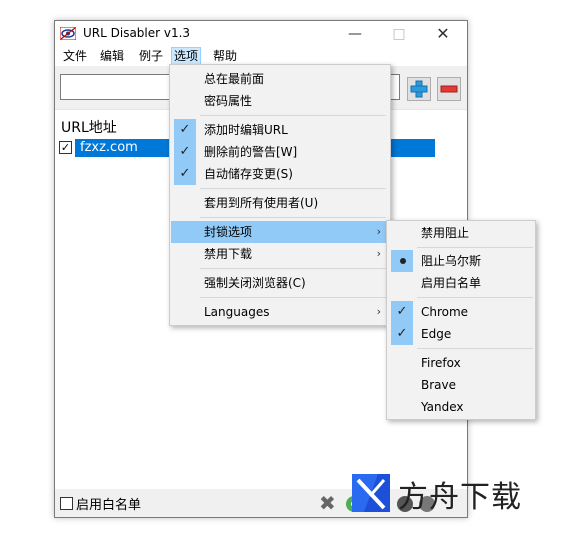 The height and width of the screenshot is (550, 565). I want to click on menu-item-label: 禁用下载, so click(228, 254).